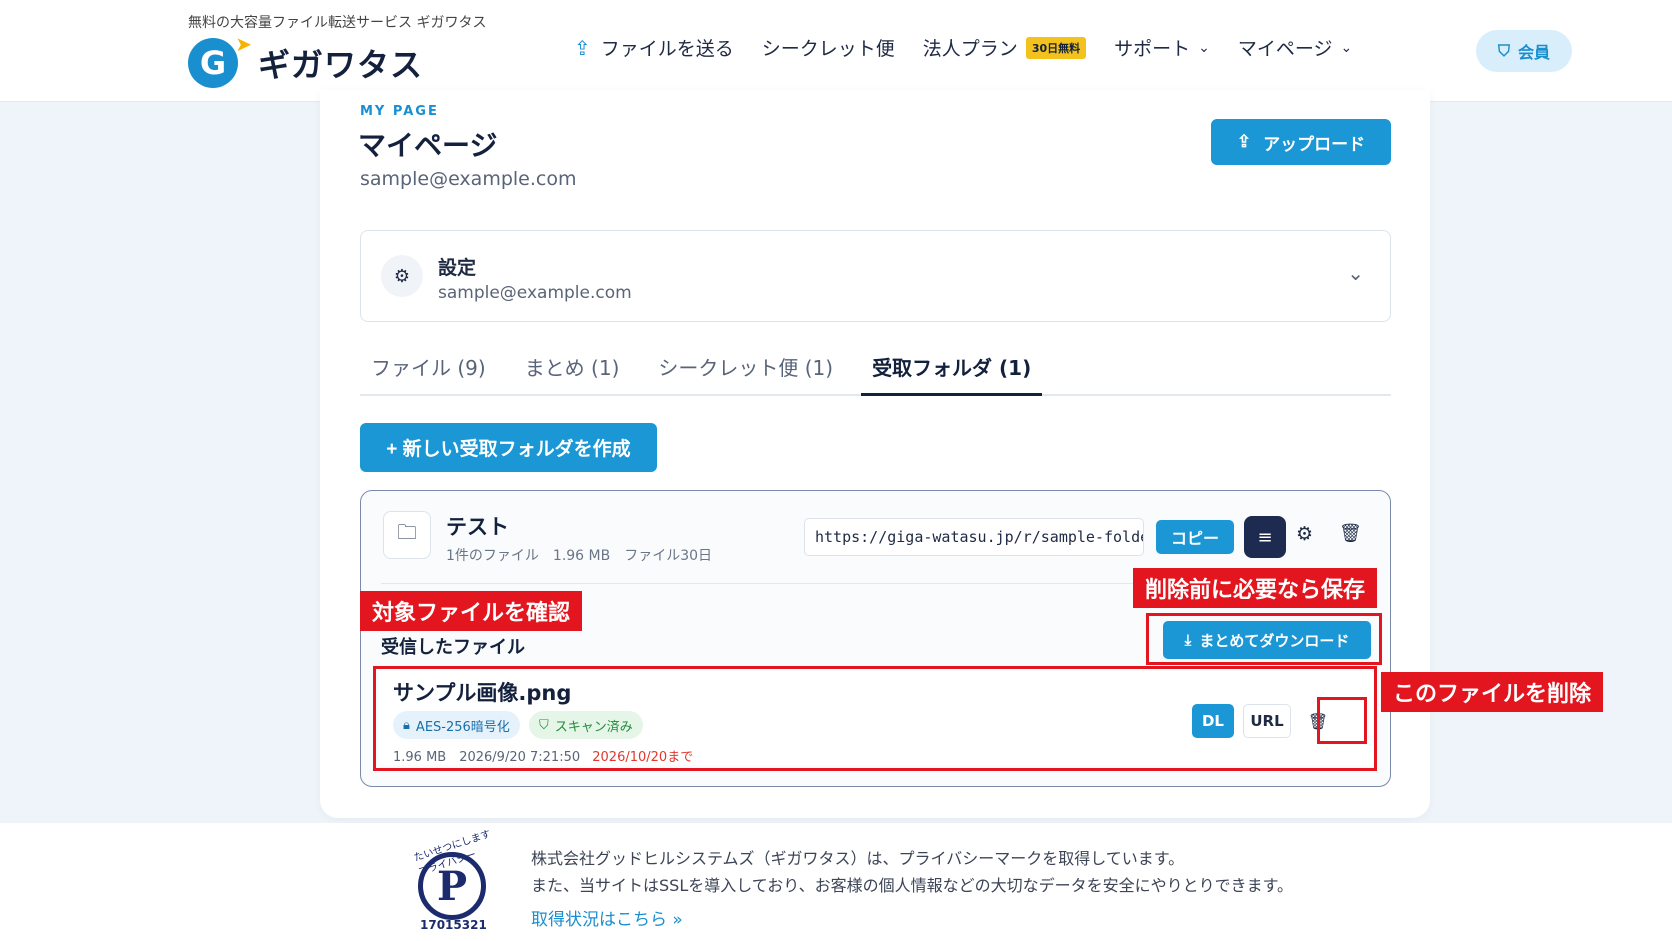 The width and height of the screenshot is (1672, 941). Describe the element at coordinates (1213, 721) in the screenshot. I see `file-download-button: DL` at that location.